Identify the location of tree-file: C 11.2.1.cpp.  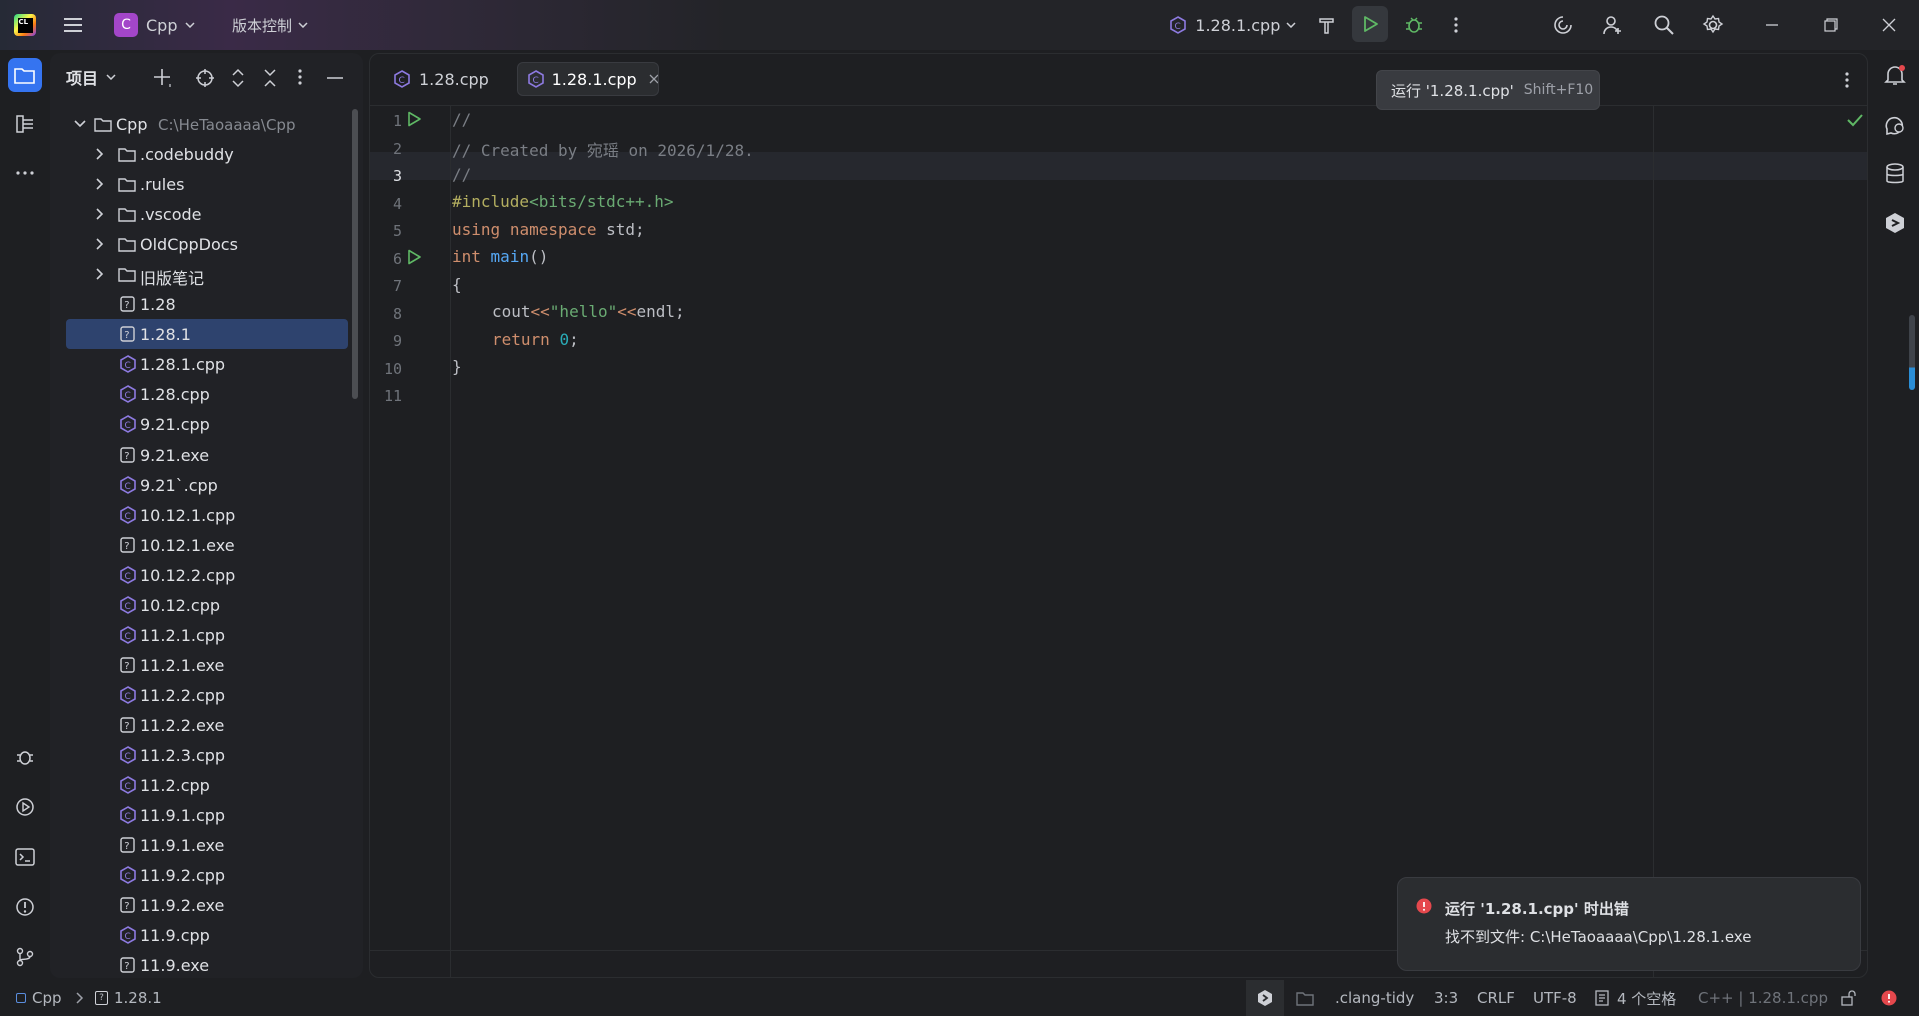
(207, 635).